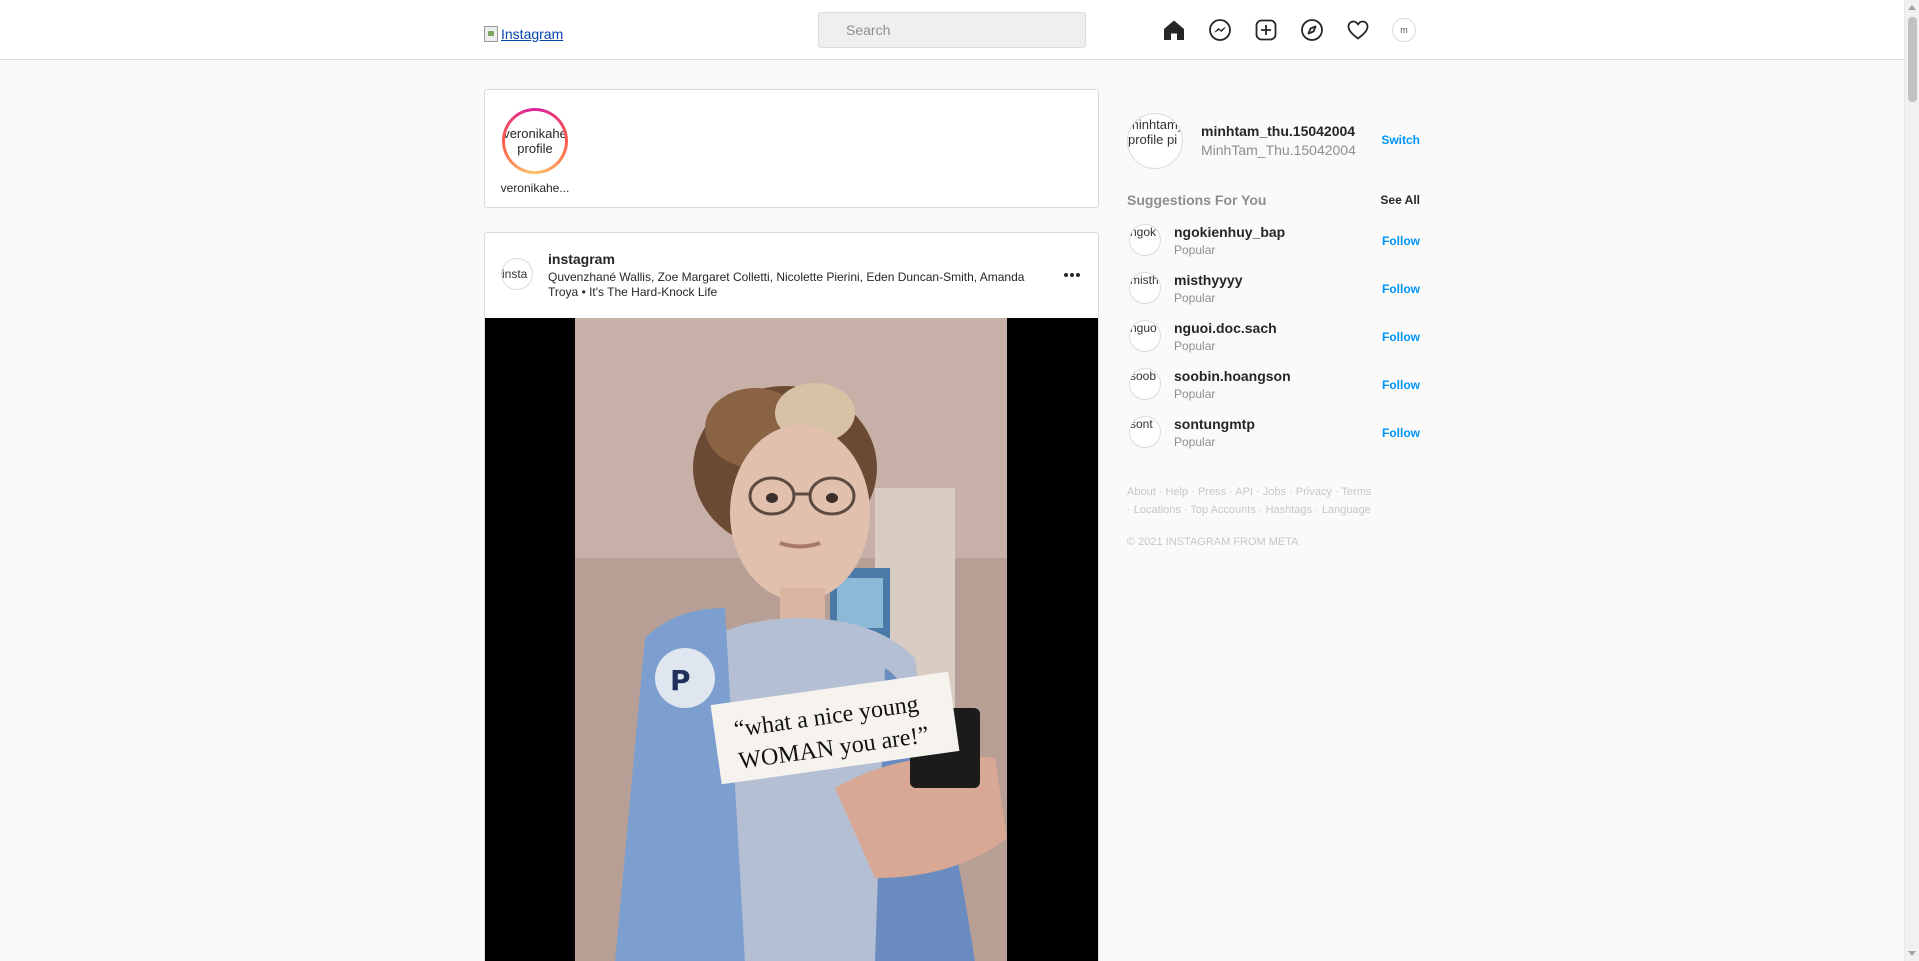 The height and width of the screenshot is (961, 1919). What do you see at coordinates (1145, 288) in the screenshot?
I see `suggestion-avatar: misth` at bounding box center [1145, 288].